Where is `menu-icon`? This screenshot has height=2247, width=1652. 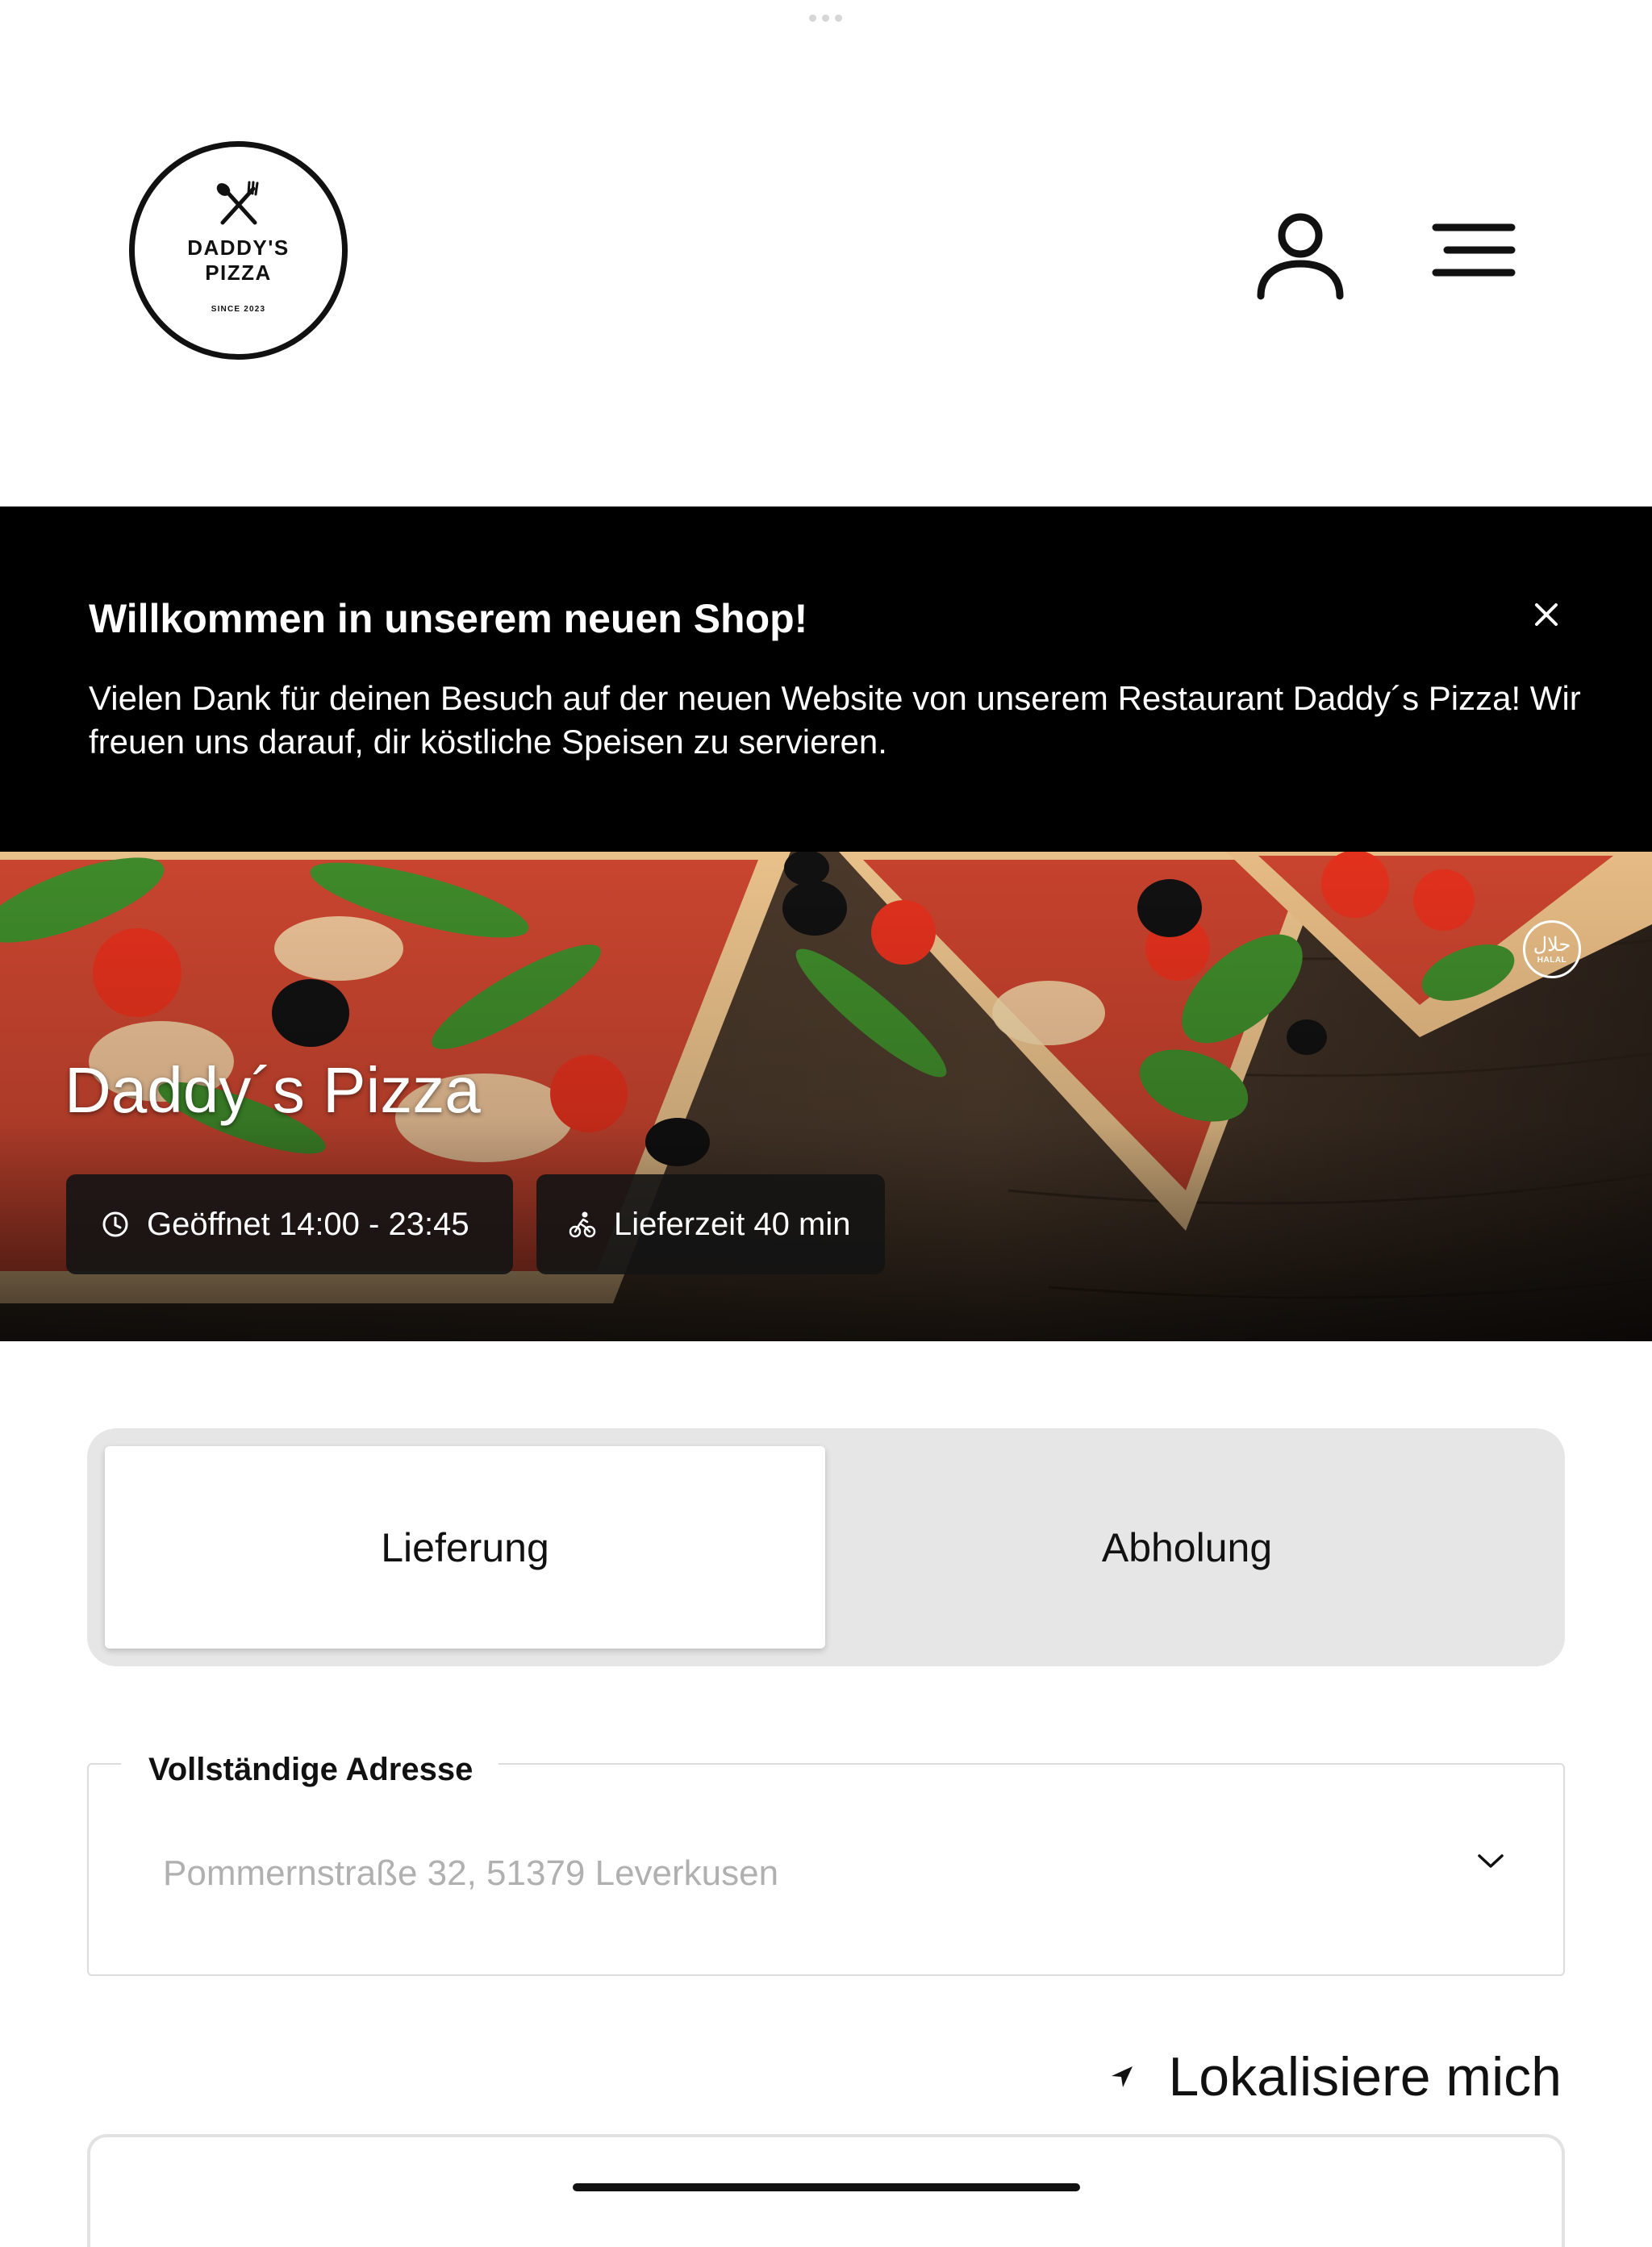
menu-icon is located at coordinates (1474, 250).